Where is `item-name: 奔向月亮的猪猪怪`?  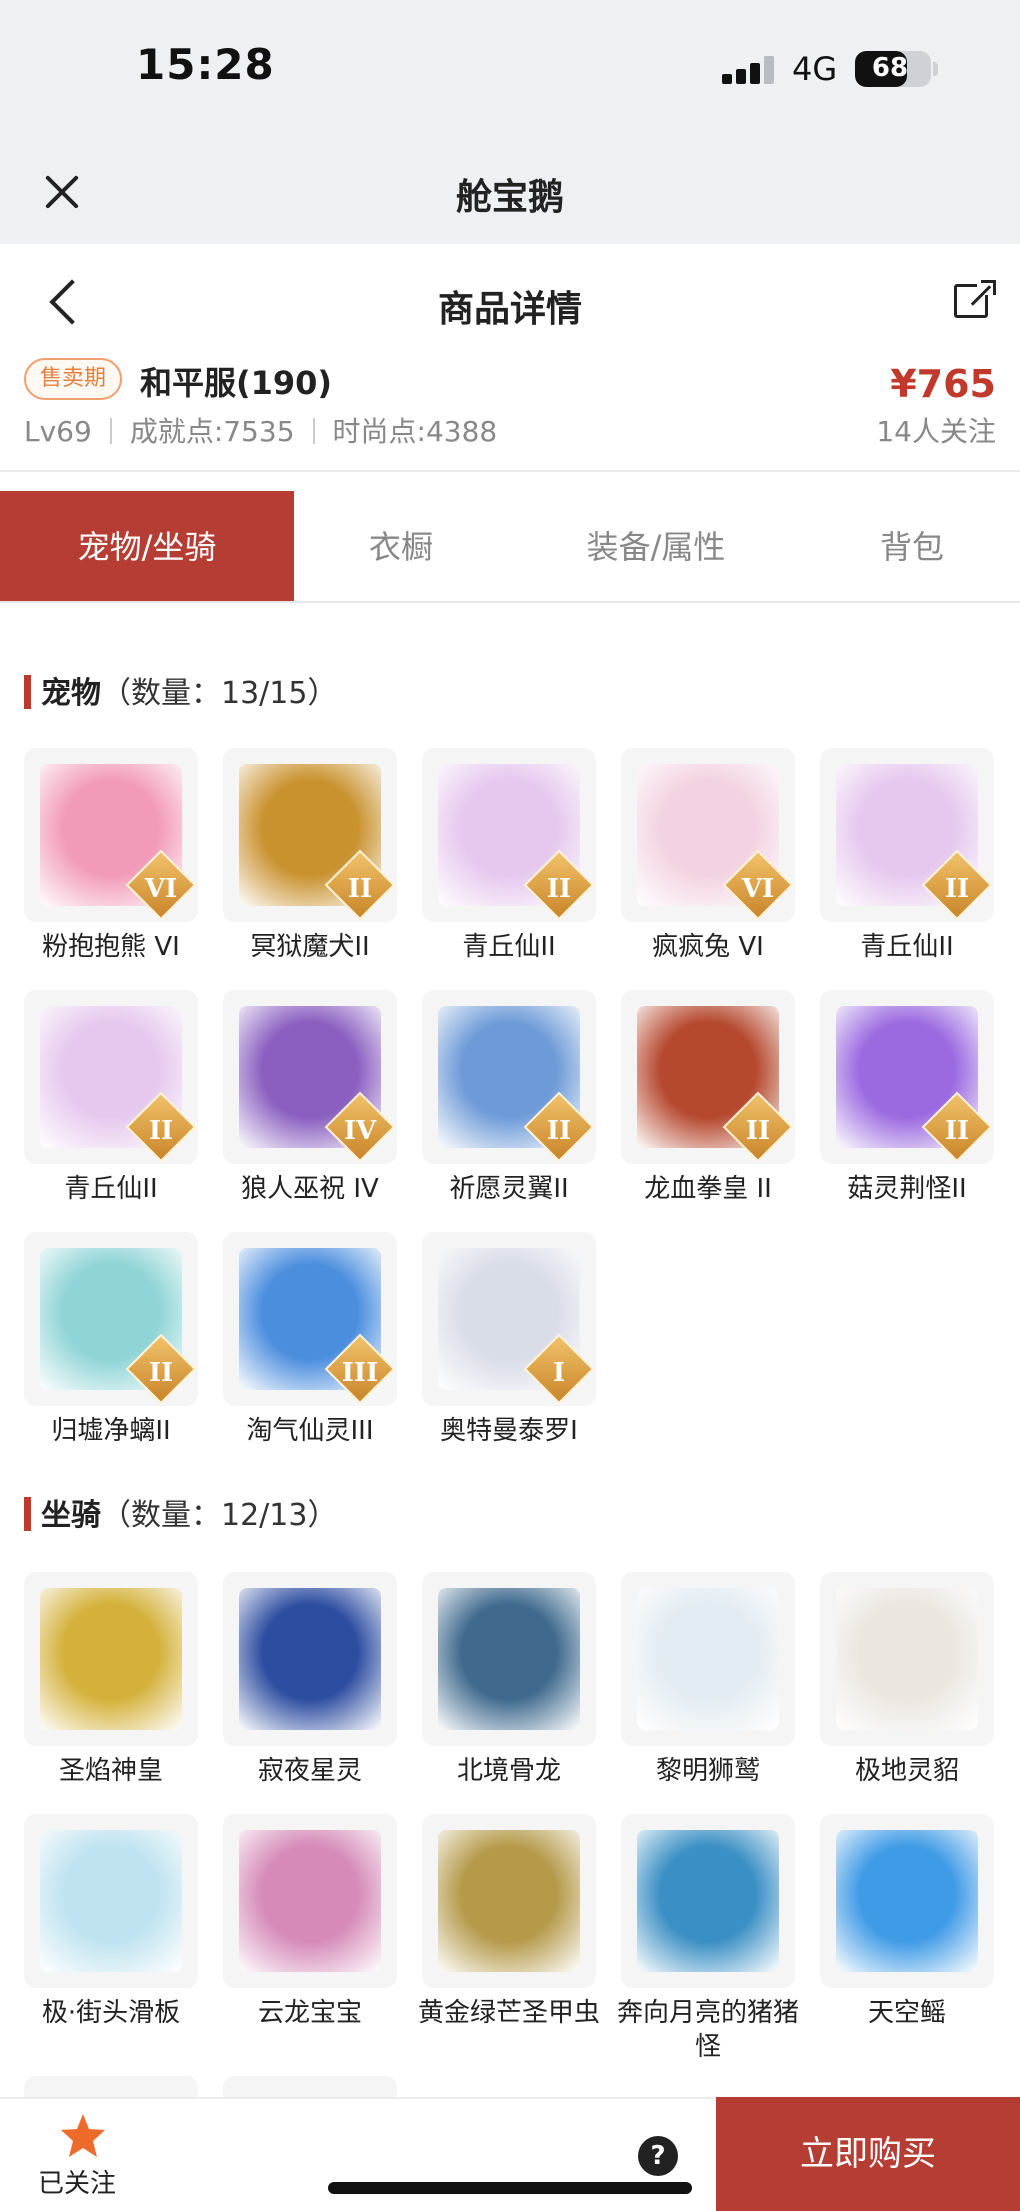 item-name: 奔向月亮的猪猪怪 is located at coordinates (707, 2030).